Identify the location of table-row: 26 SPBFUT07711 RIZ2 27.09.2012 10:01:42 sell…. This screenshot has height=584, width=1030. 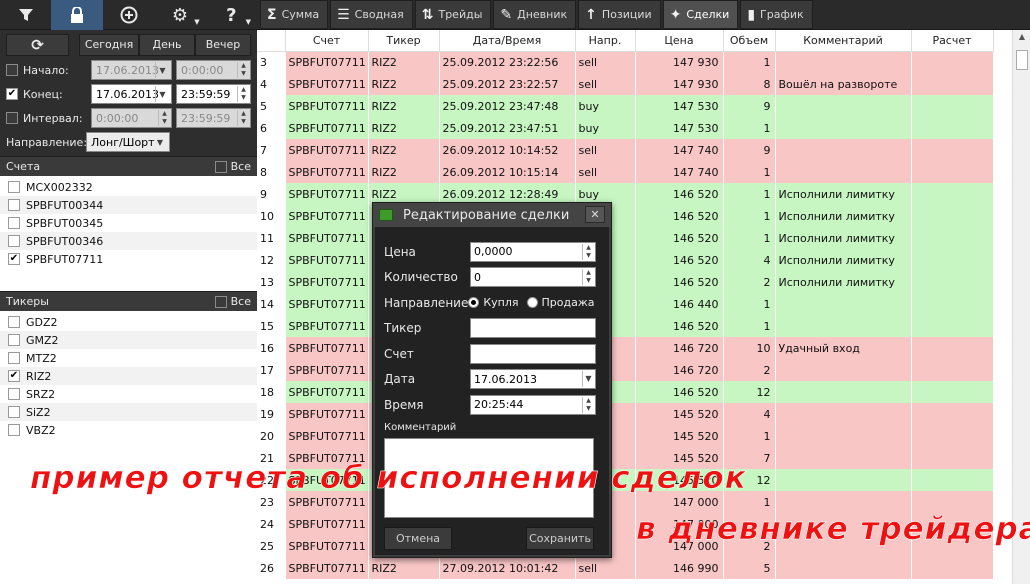
(625, 568).